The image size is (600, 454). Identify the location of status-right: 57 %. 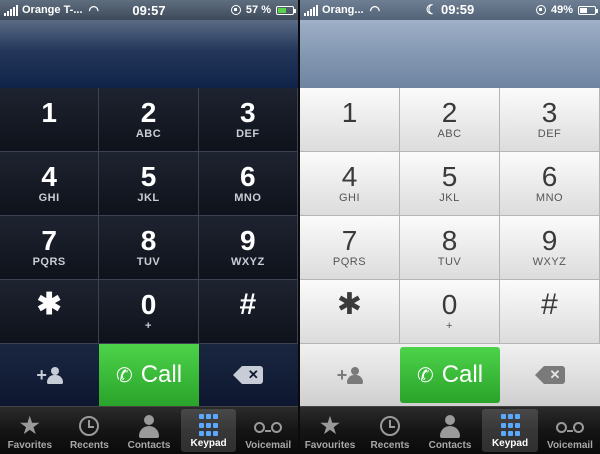
(263, 10).